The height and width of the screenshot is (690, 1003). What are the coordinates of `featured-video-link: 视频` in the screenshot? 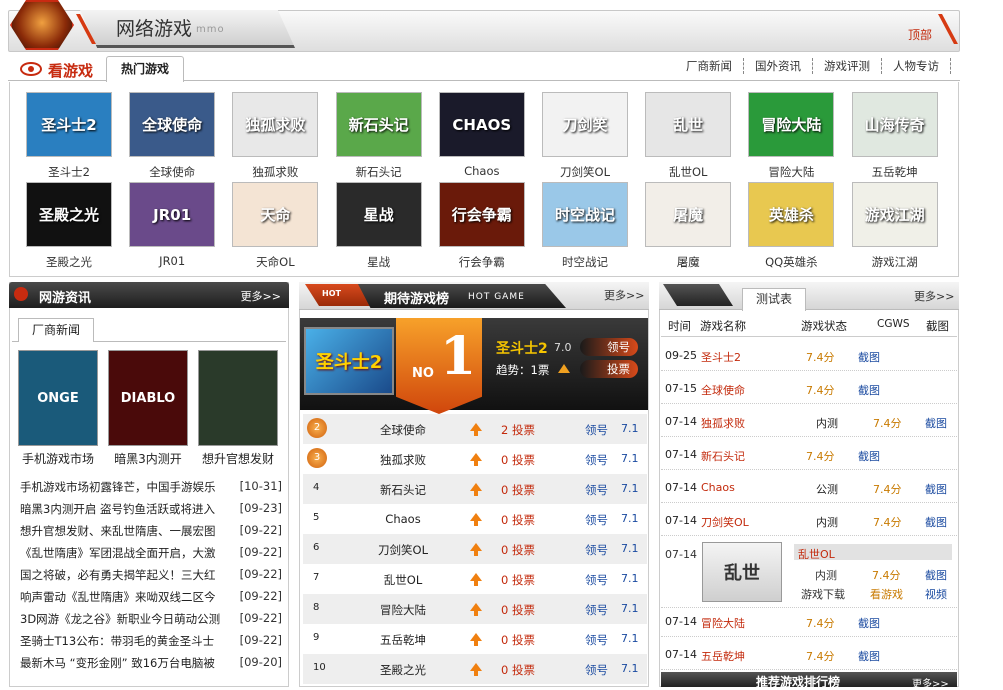 It's located at (936, 594).